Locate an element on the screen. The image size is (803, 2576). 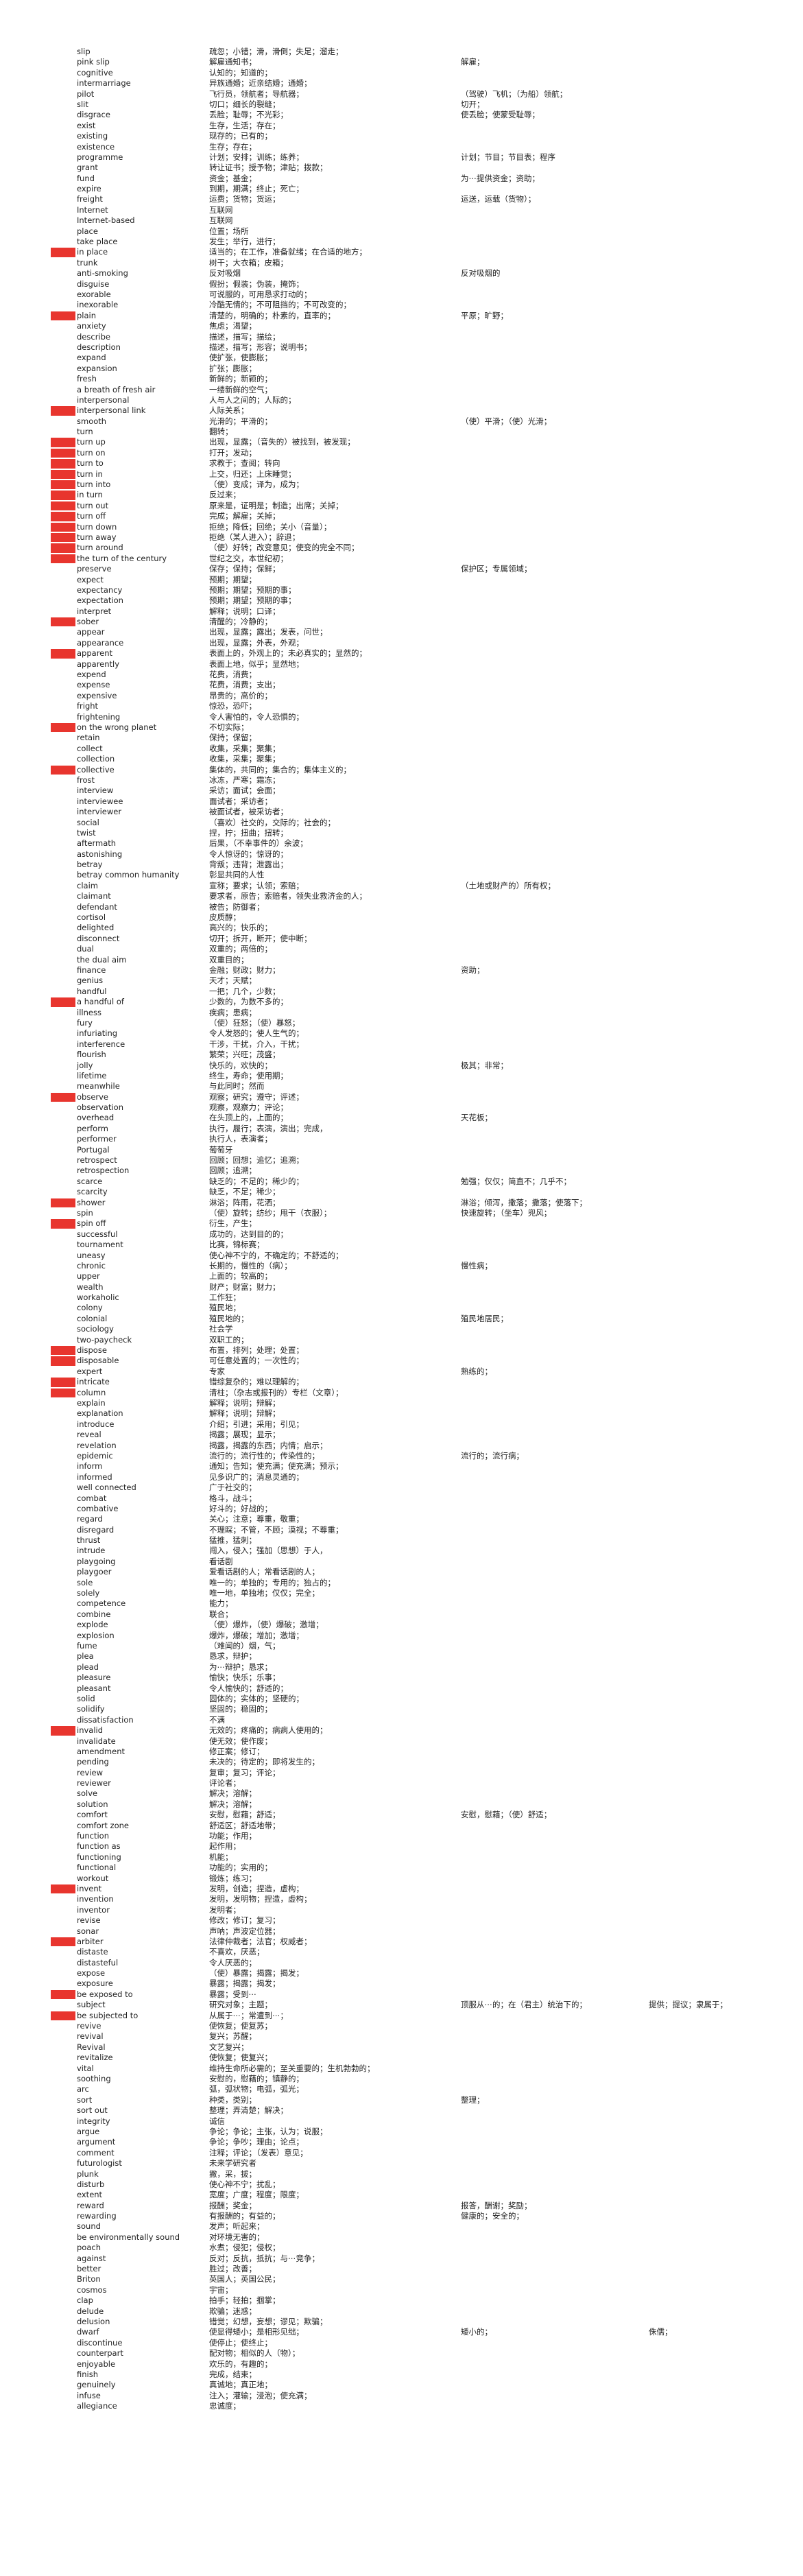
word-row: overhead 在头顶上的，上面的； 天花板； is located at coordinates (401, 1118).